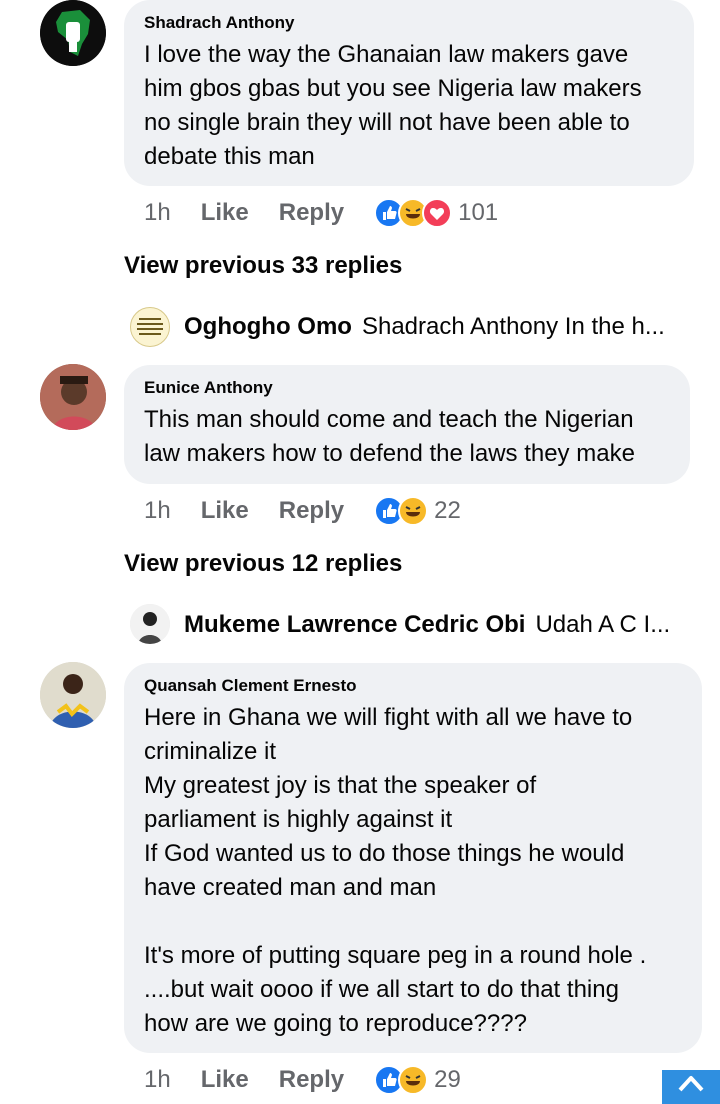 This screenshot has height=1104, width=720. I want to click on view-previous-replies: View previous 12 replies, so click(263, 564).